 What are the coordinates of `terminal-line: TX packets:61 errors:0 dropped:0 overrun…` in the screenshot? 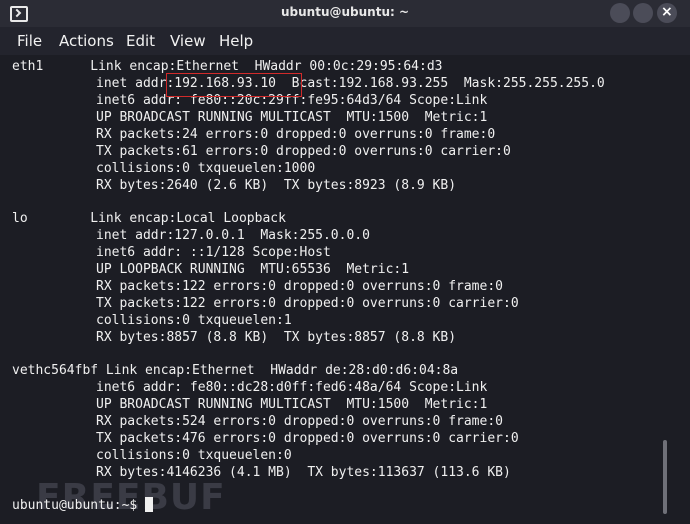 It's located at (303, 151).